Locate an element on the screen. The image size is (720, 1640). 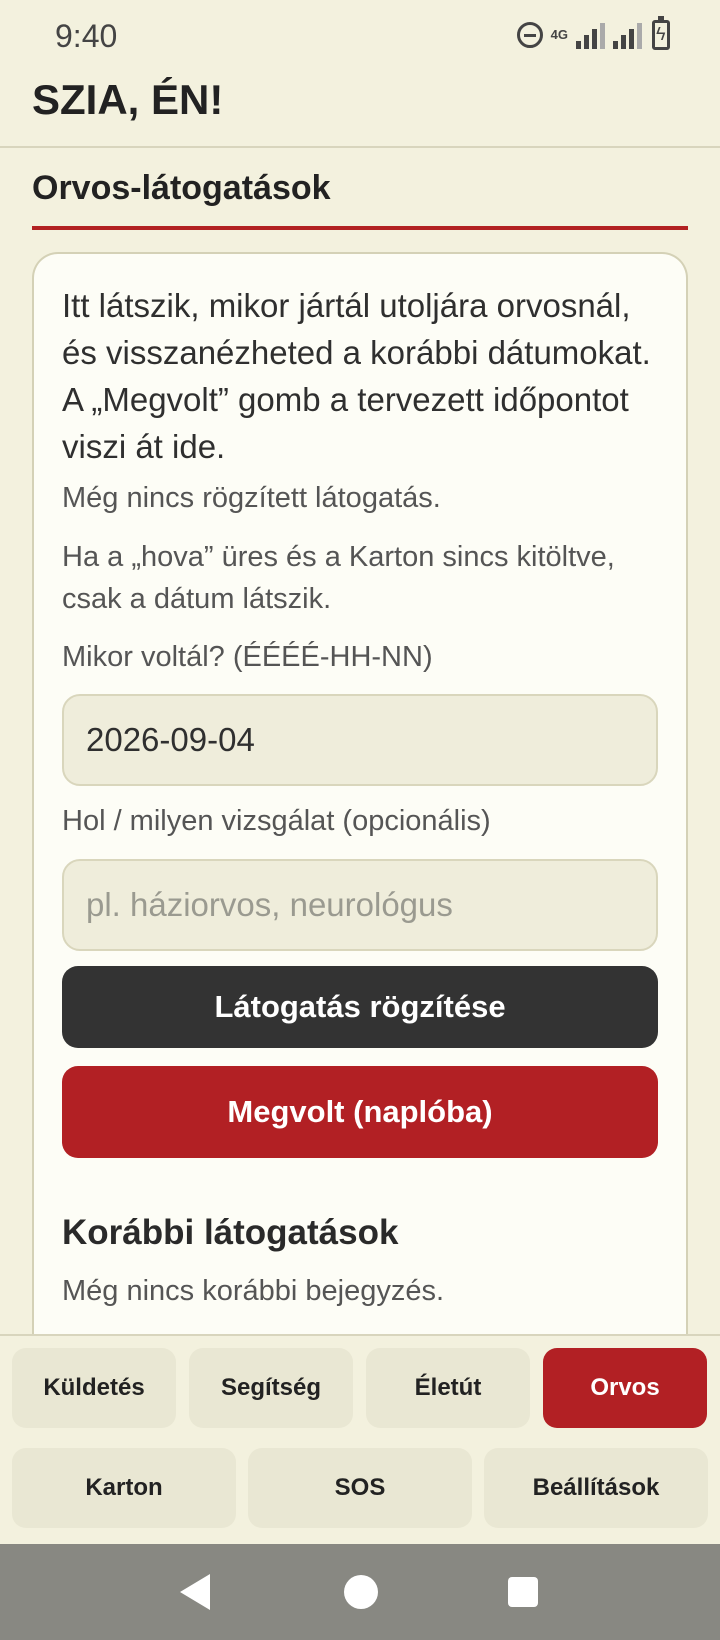
home-icon is located at coordinates (361, 1592).